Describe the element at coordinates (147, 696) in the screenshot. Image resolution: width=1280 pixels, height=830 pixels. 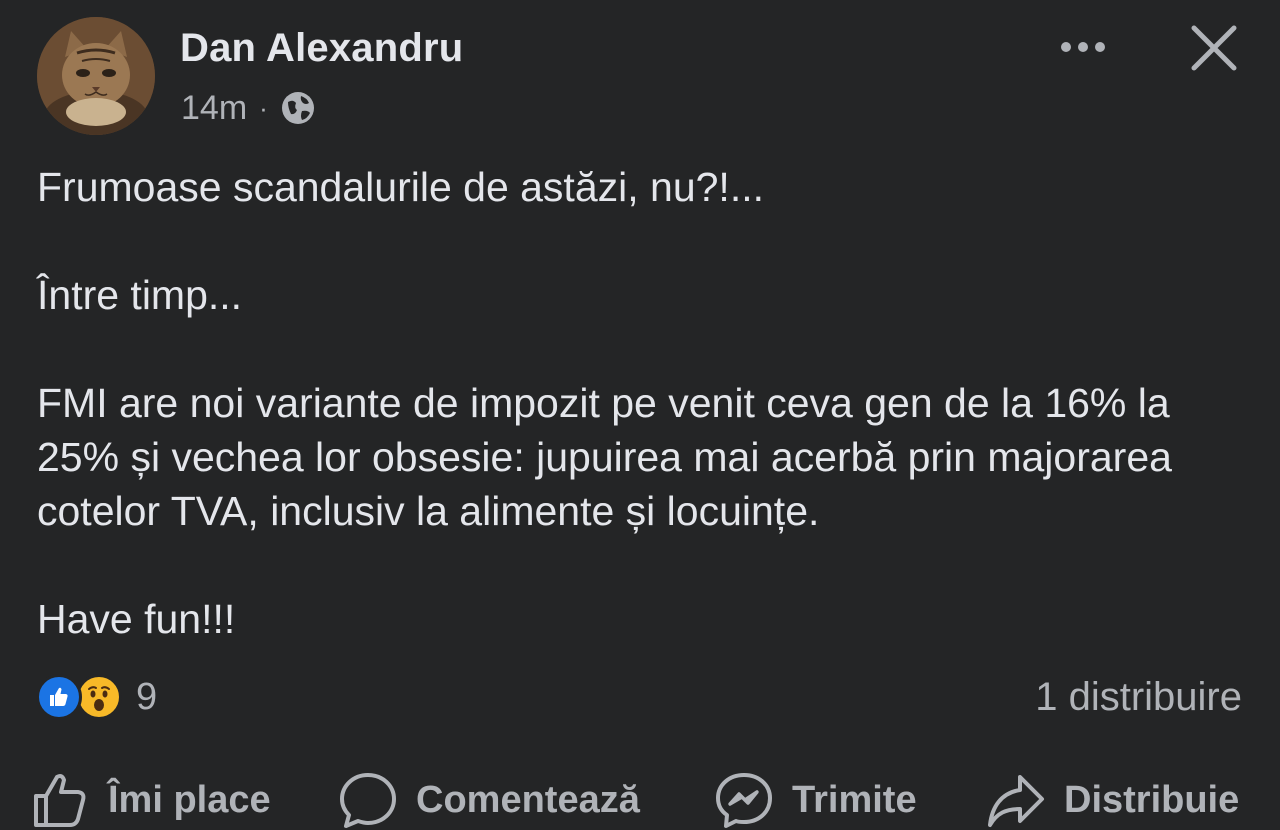
I see `reaction-count: 9` at that location.